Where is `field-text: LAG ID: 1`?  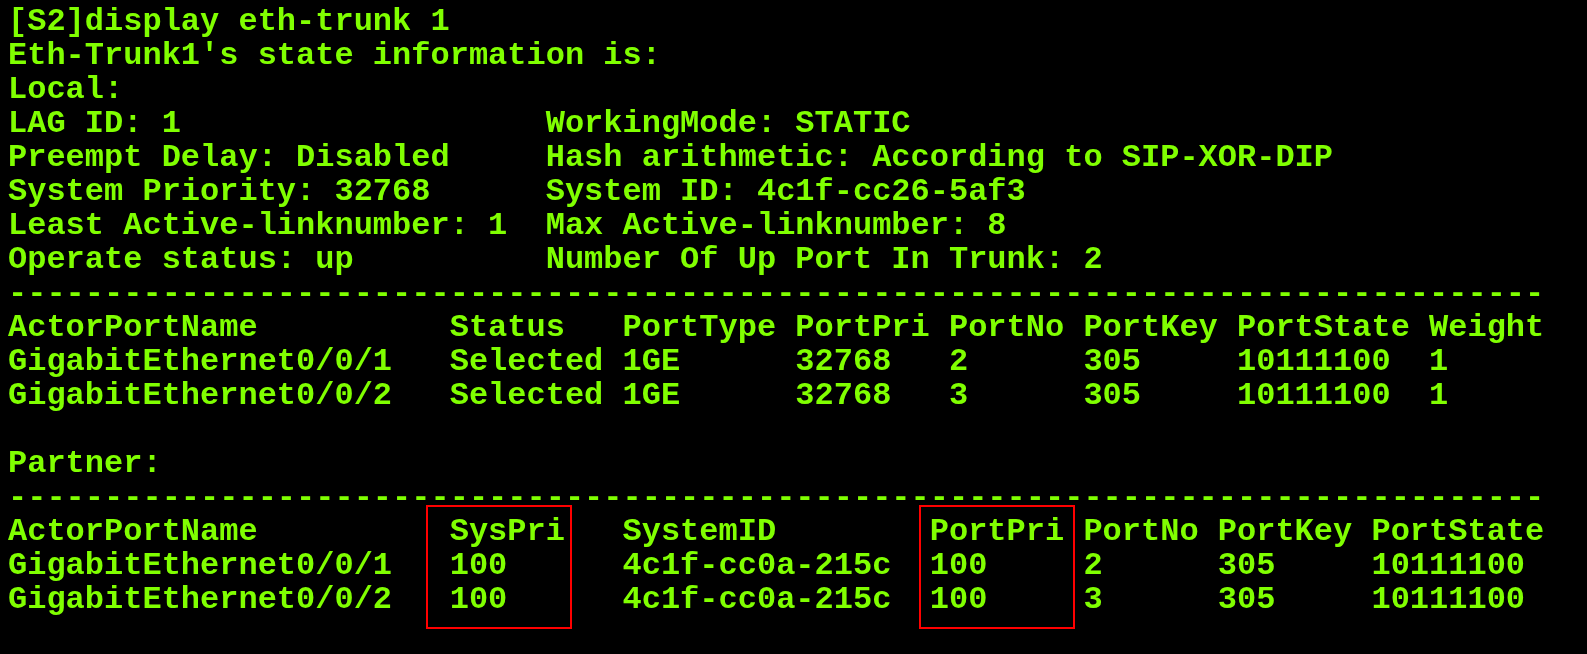
field-text: LAG ID: 1 is located at coordinates (94, 123).